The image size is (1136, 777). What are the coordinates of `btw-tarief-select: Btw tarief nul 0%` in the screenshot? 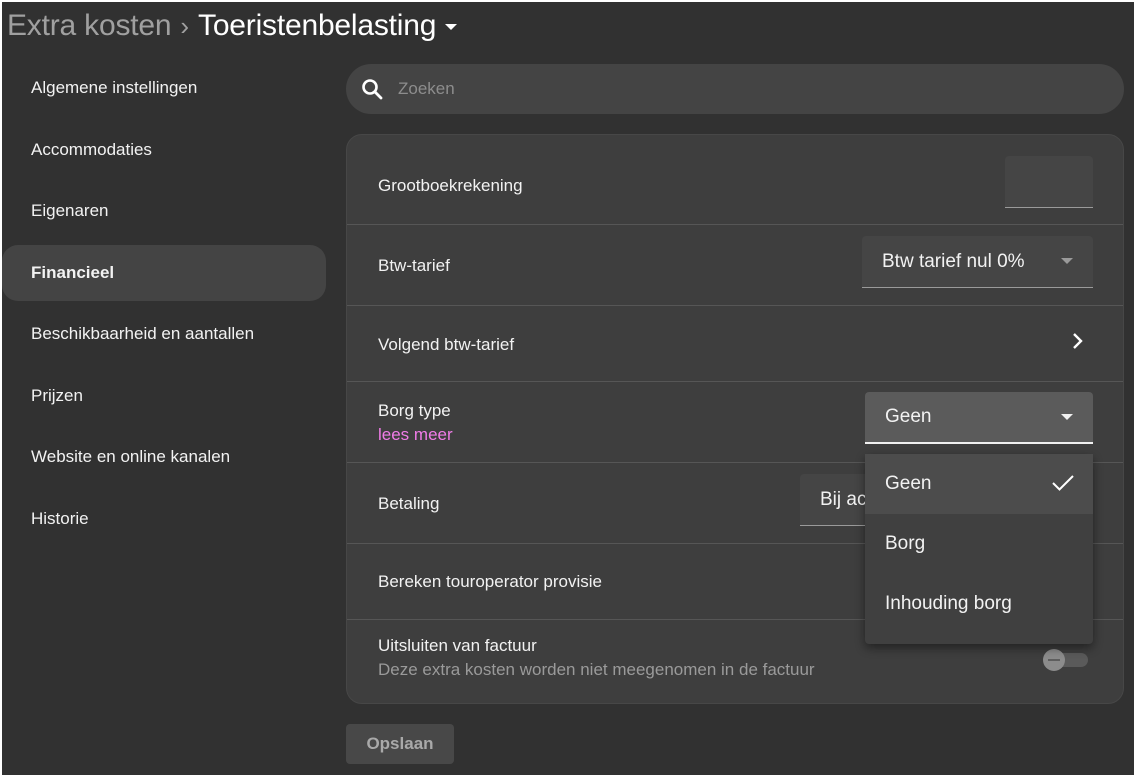 It's located at (977, 262).